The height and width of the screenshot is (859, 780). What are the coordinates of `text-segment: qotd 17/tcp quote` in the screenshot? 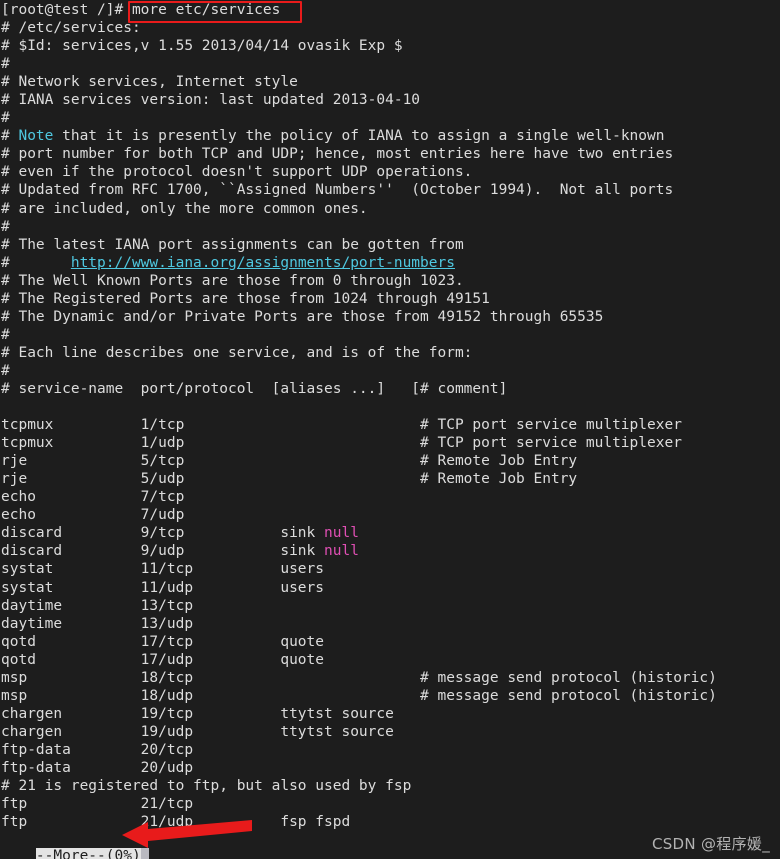 It's located at (163, 641).